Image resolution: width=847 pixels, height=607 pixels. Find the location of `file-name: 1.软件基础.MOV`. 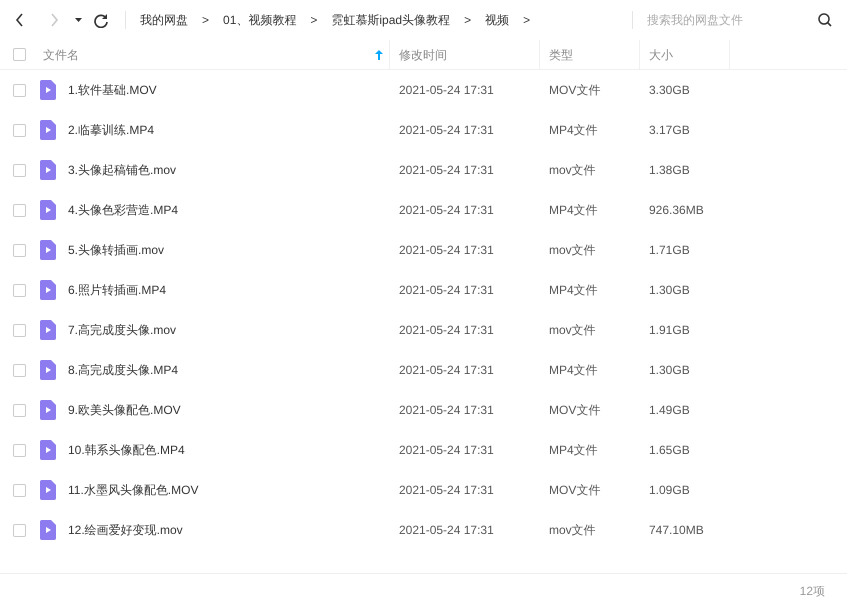

file-name: 1.软件基础.MOV is located at coordinates (112, 90).